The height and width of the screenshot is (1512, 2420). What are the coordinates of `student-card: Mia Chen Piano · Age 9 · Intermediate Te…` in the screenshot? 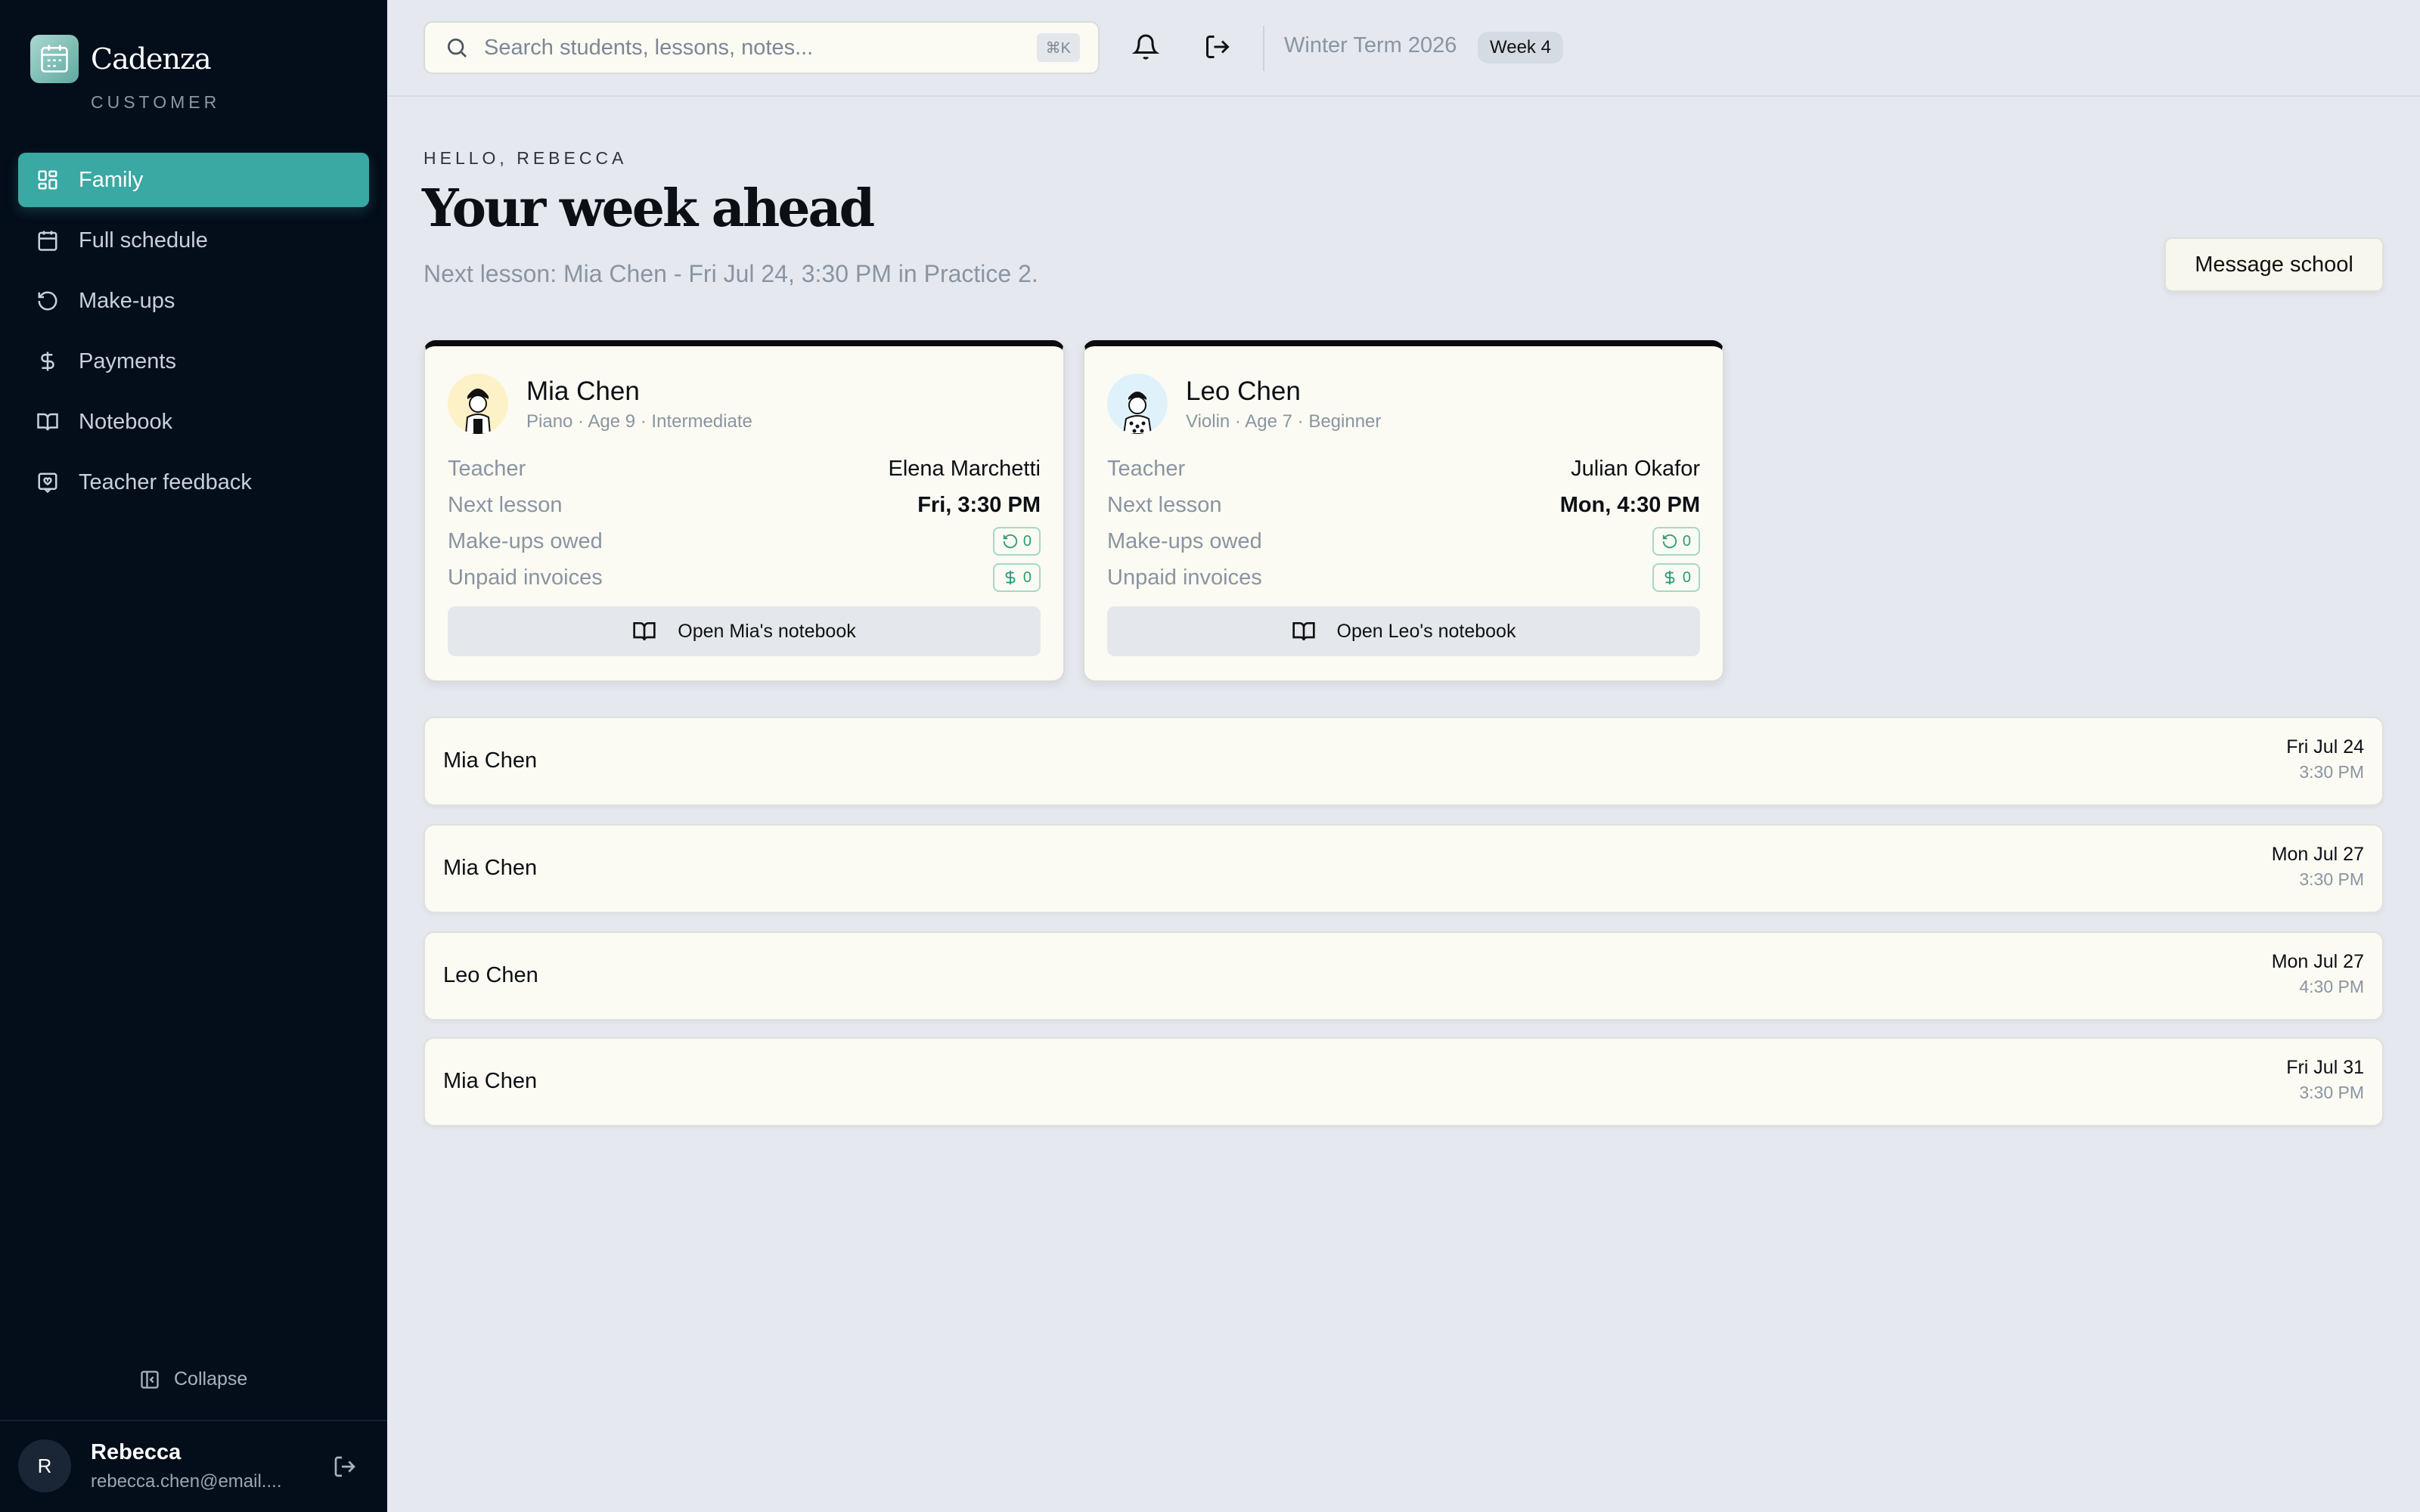 It's located at (744, 511).